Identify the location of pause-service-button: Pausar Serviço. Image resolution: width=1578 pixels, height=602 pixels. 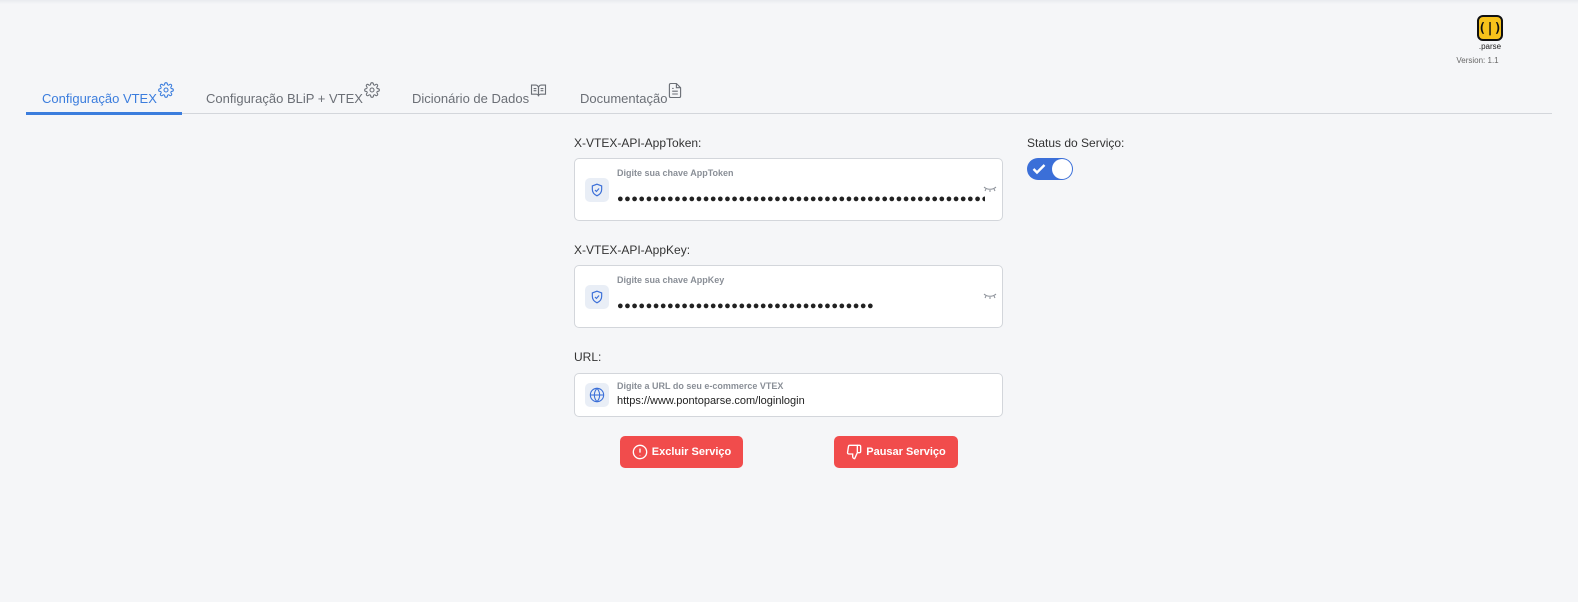
(896, 452).